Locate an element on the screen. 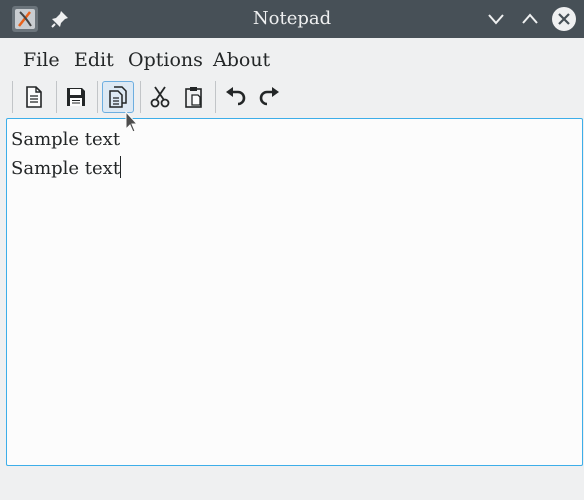  minimize-icon is located at coordinates (496, 19).